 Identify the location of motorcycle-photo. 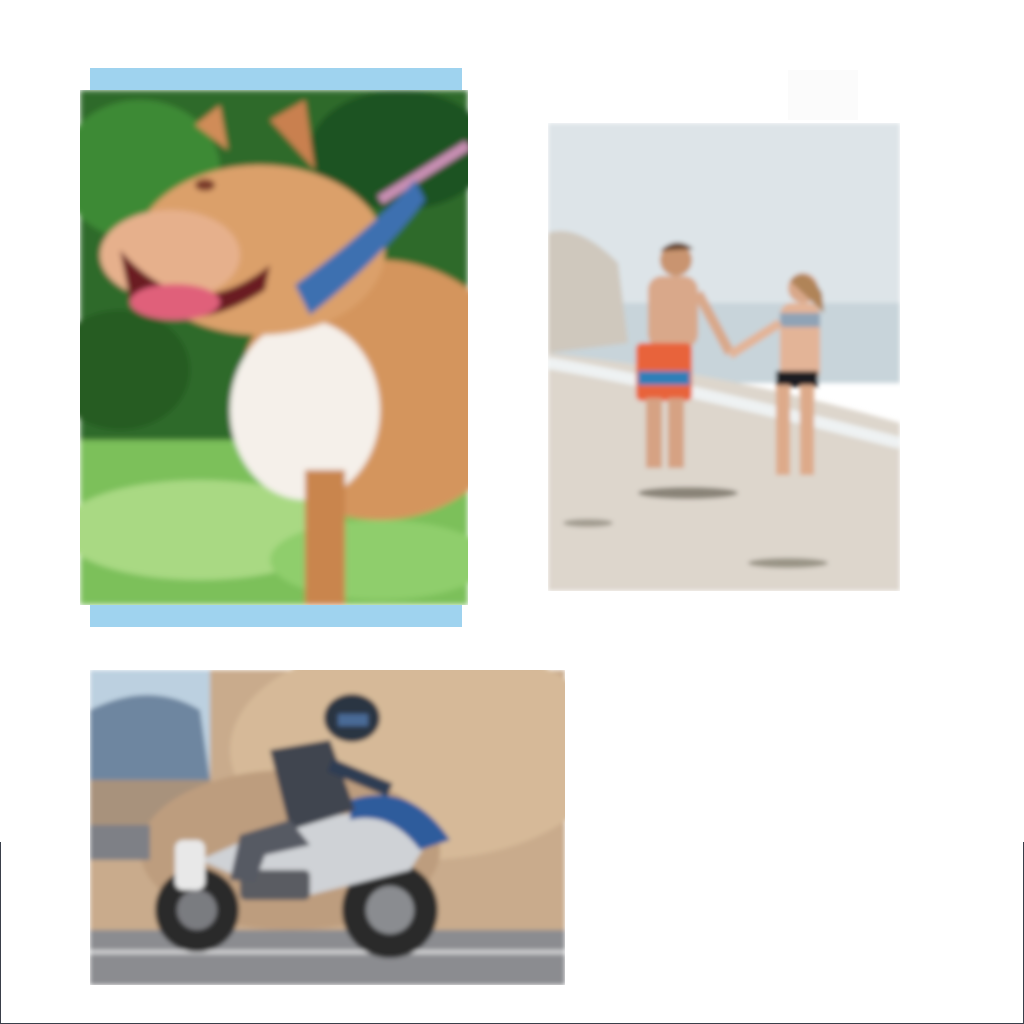
(327, 827).